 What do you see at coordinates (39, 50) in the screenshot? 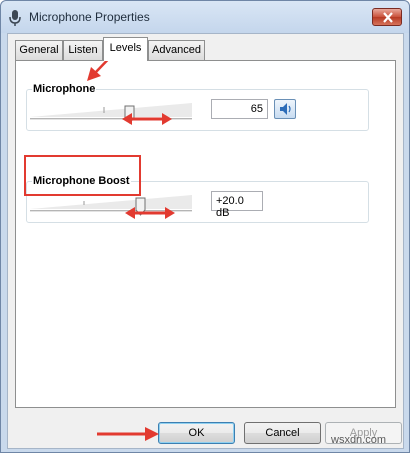
I see `tab-general: General` at bounding box center [39, 50].